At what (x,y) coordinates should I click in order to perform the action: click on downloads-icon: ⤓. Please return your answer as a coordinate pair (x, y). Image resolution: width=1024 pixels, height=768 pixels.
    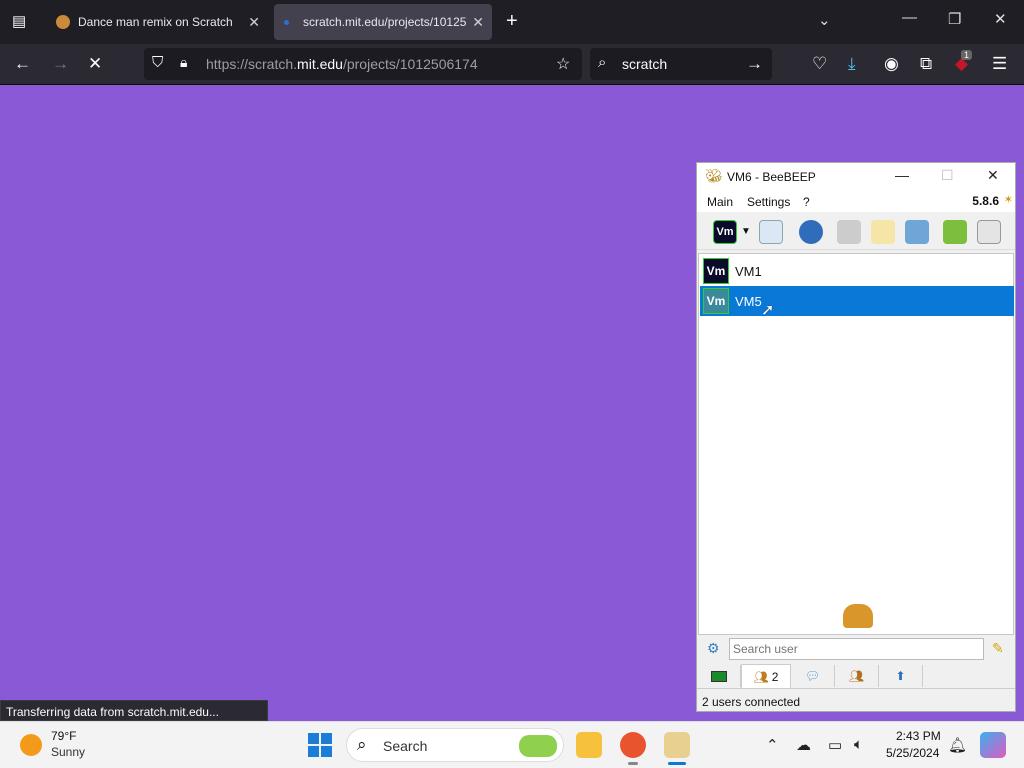
    Looking at the image, I should click on (852, 64).